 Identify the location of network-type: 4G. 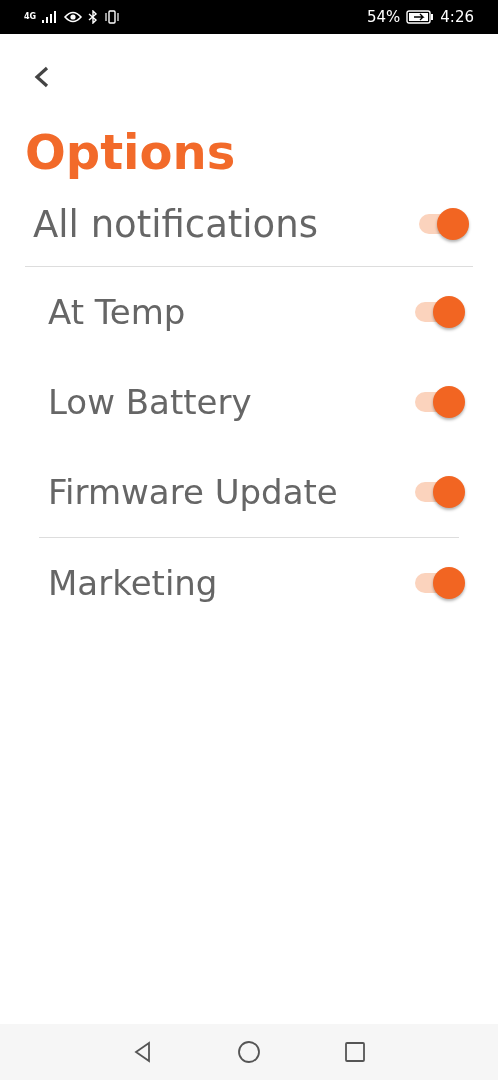
(30, 17).